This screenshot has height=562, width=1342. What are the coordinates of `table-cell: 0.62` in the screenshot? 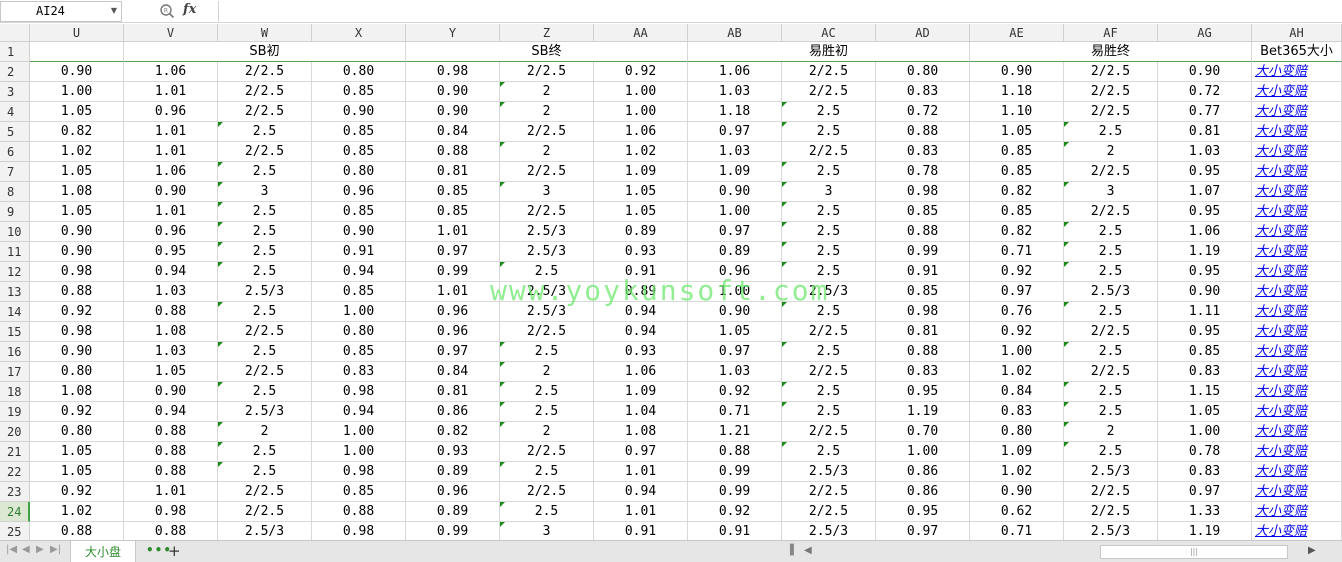 It's located at (1017, 512).